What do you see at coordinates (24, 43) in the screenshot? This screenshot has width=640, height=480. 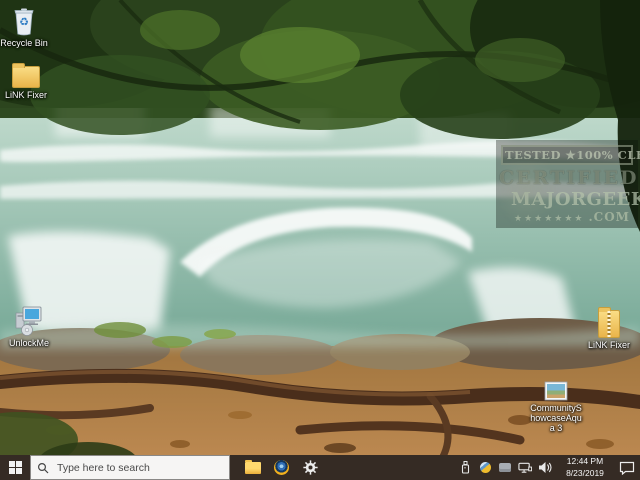 I see `desktop-icon-label: Recycle Bin` at bounding box center [24, 43].